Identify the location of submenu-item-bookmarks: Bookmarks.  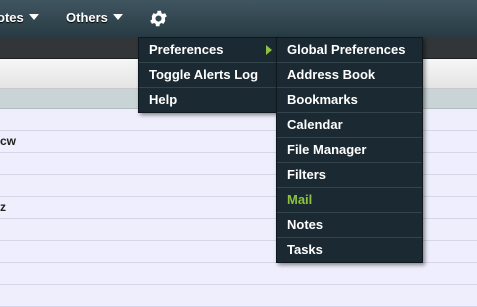
(349, 100).